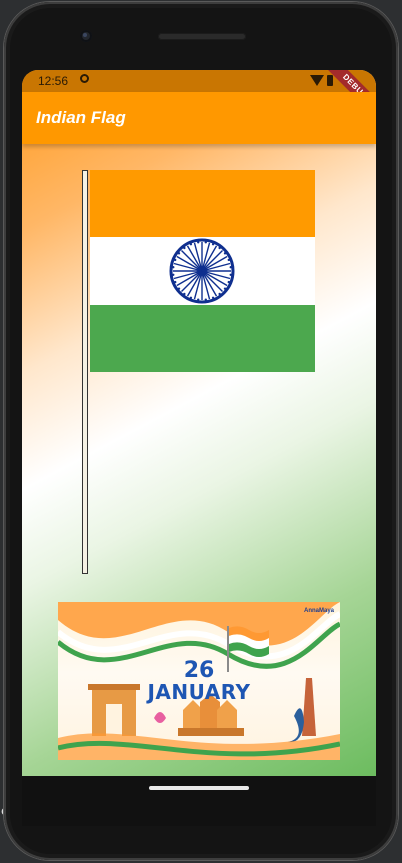 The height and width of the screenshot is (863, 402). What do you see at coordinates (84, 78) in the screenshot?
I see `app-status-icon` at bounding box center [84, 78].